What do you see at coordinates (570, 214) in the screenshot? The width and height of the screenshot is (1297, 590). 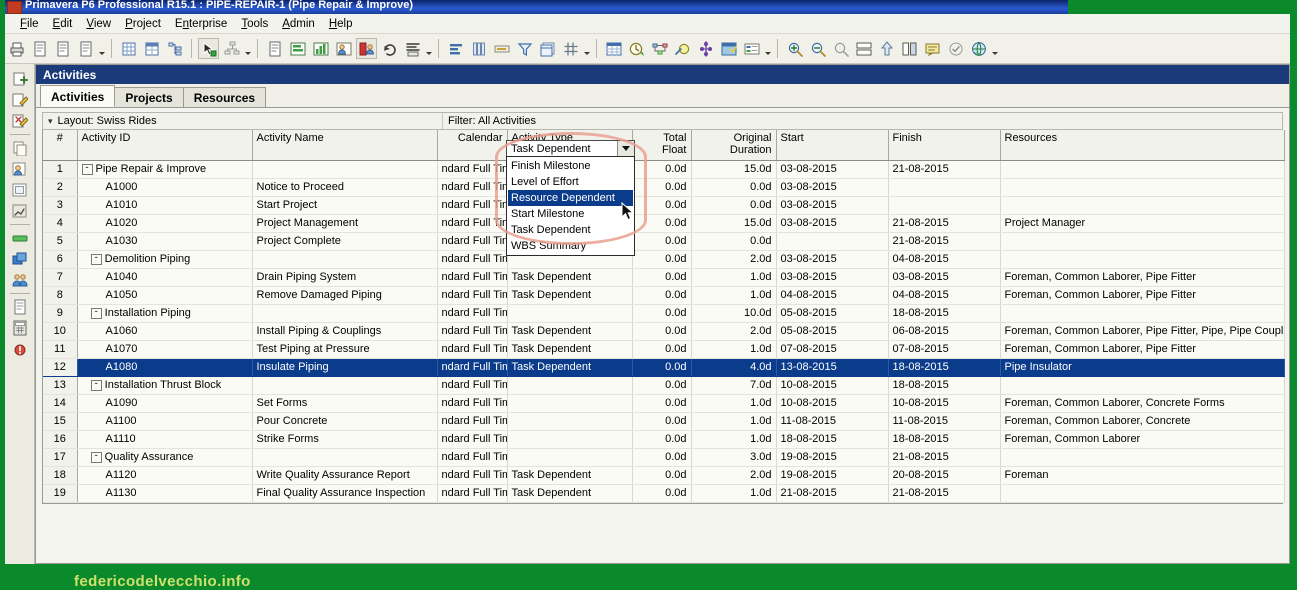 I see `dropdown-option: Start Milestone` at bounding box center [570, 214].